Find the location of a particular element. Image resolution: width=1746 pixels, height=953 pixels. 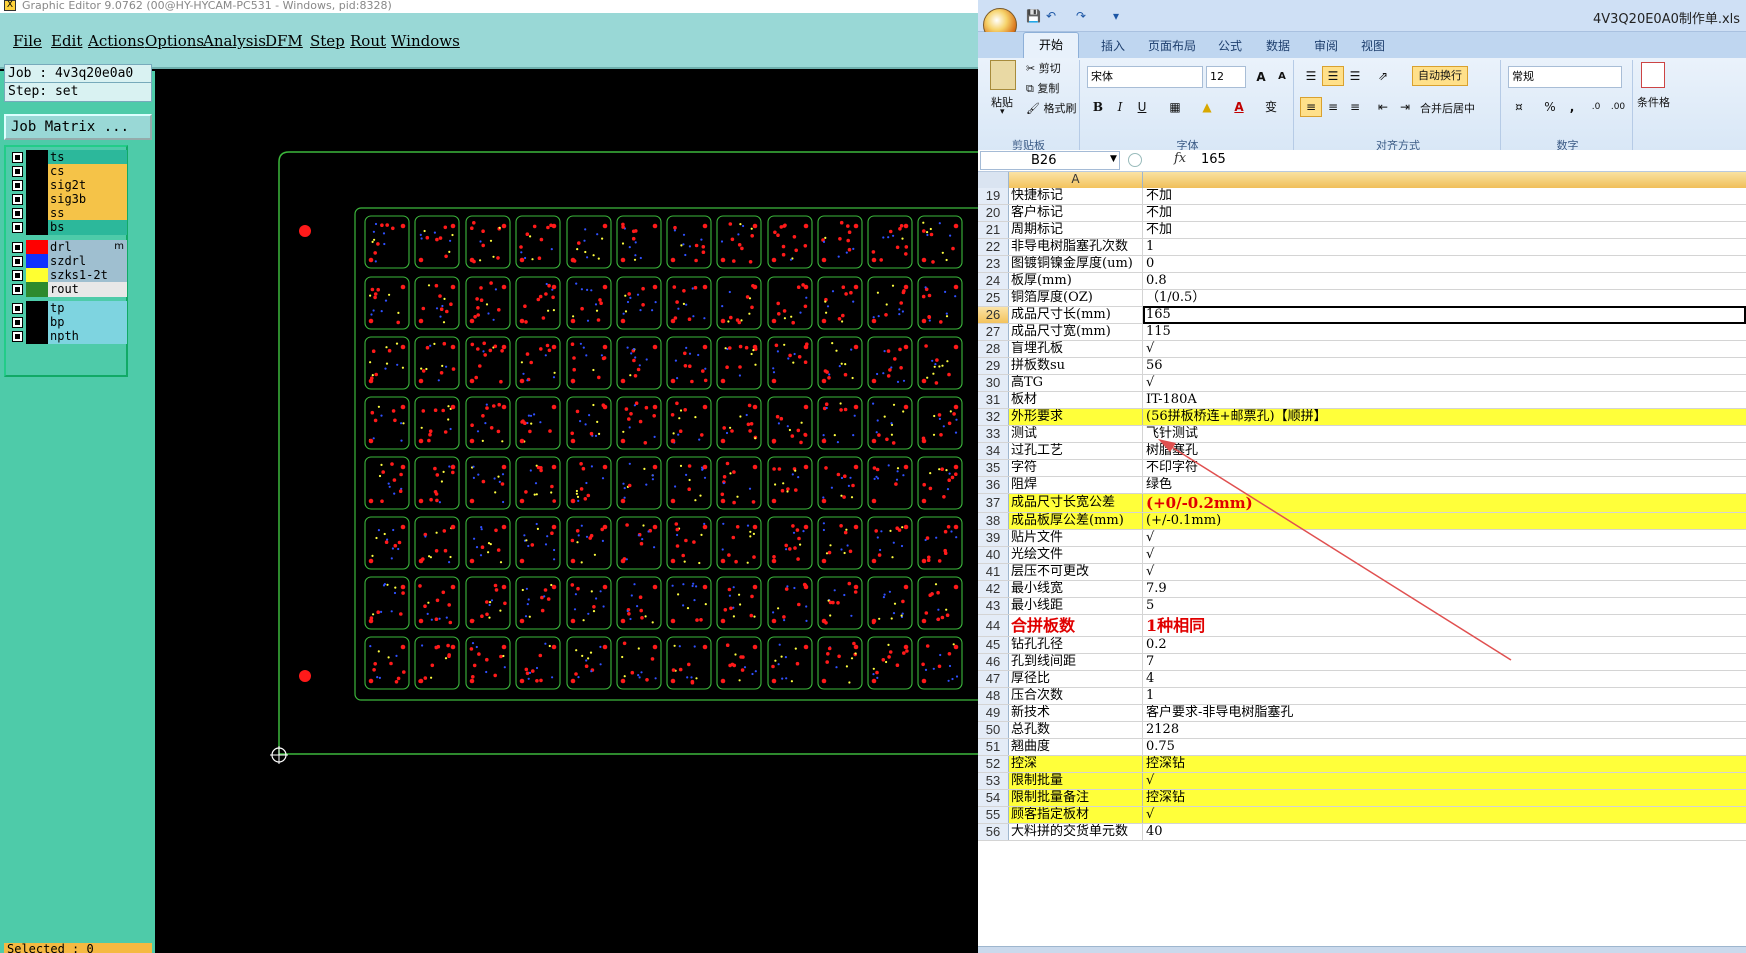

layer-row-drl: drl m is located at coordinates (68, 247).